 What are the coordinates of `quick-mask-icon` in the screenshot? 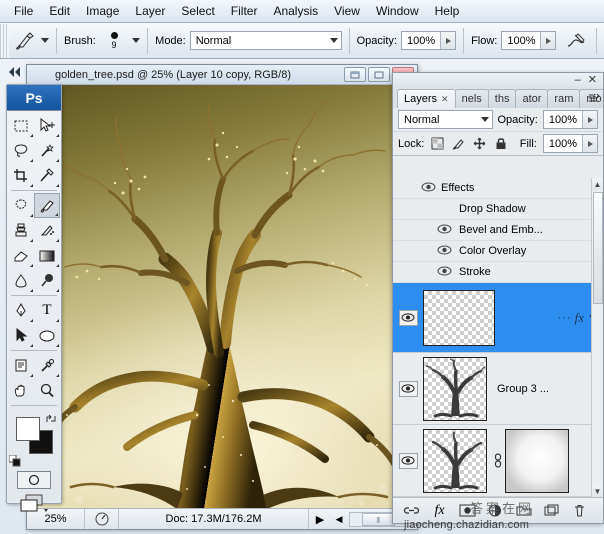 It's located at (34, 480).